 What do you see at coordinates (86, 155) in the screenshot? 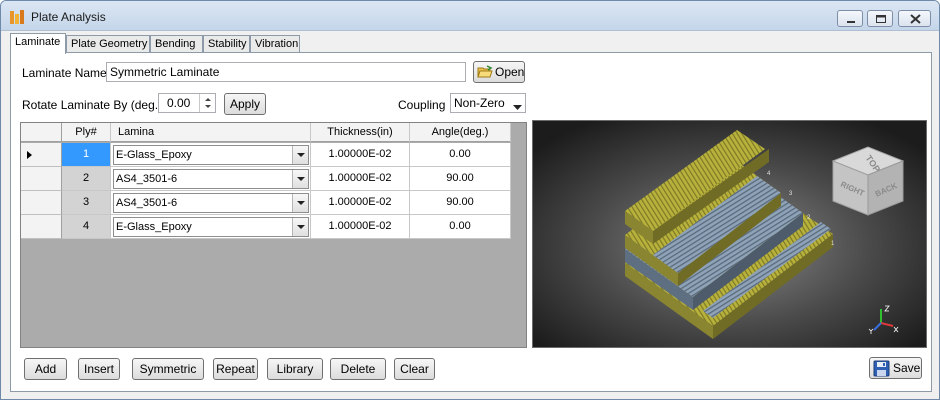
I see `ply-number-cell: 1` at bounding box center [86, 155].